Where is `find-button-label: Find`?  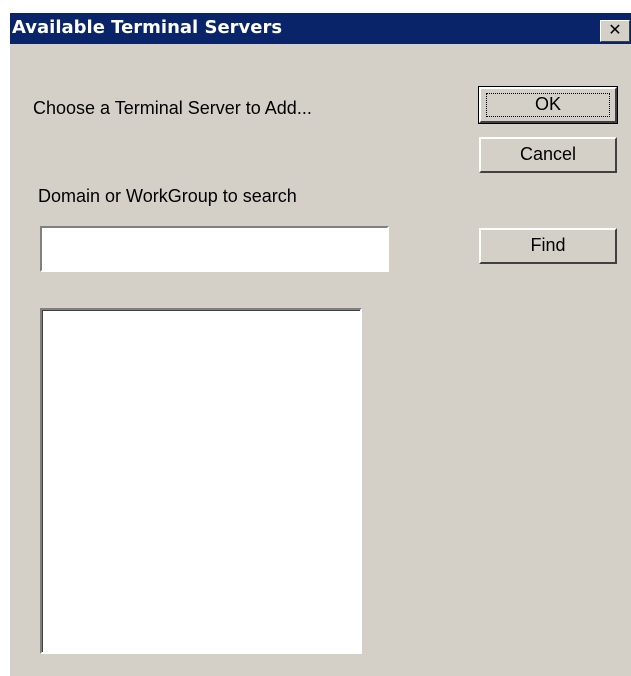 find-button-label: Find is located at coordinates (548, 245).